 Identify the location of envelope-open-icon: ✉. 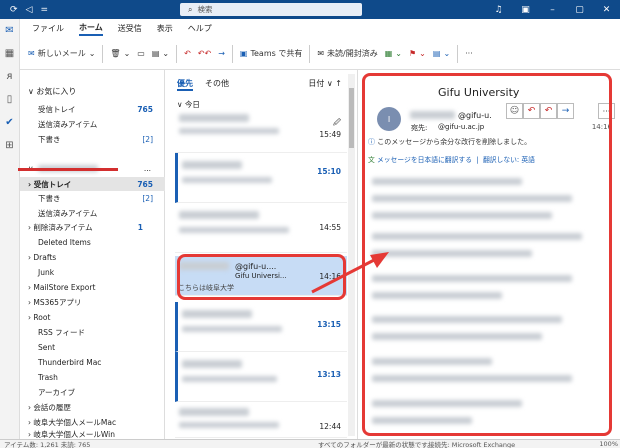
(321, 53).